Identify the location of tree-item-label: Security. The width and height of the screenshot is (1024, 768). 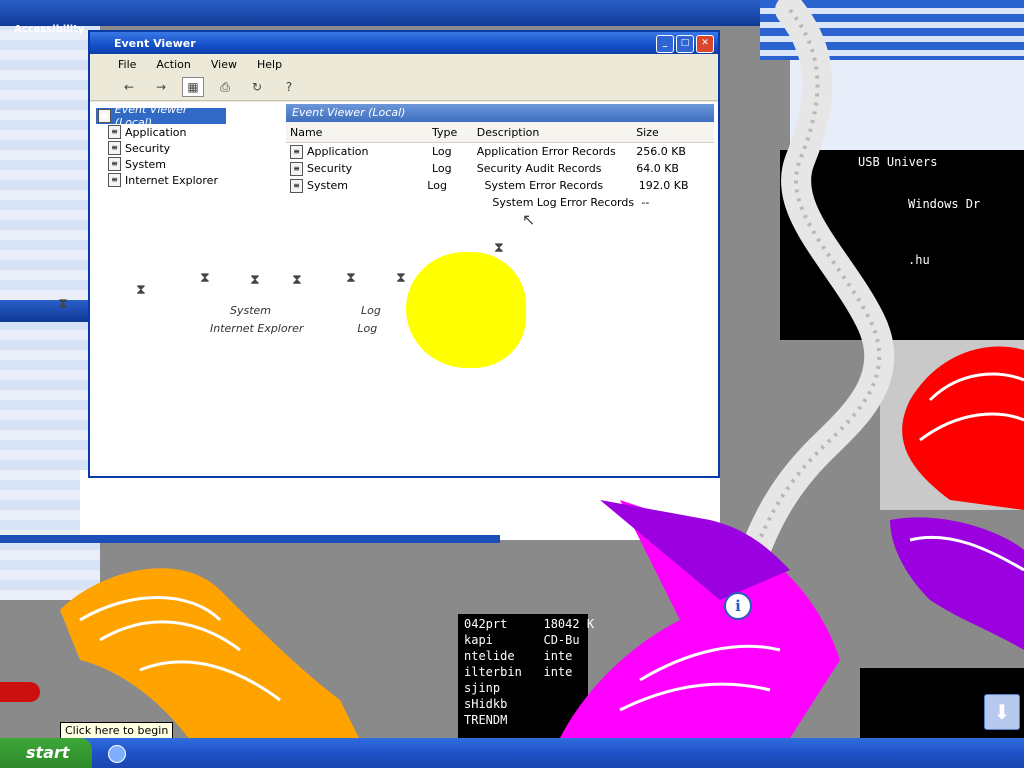
(148, 148).